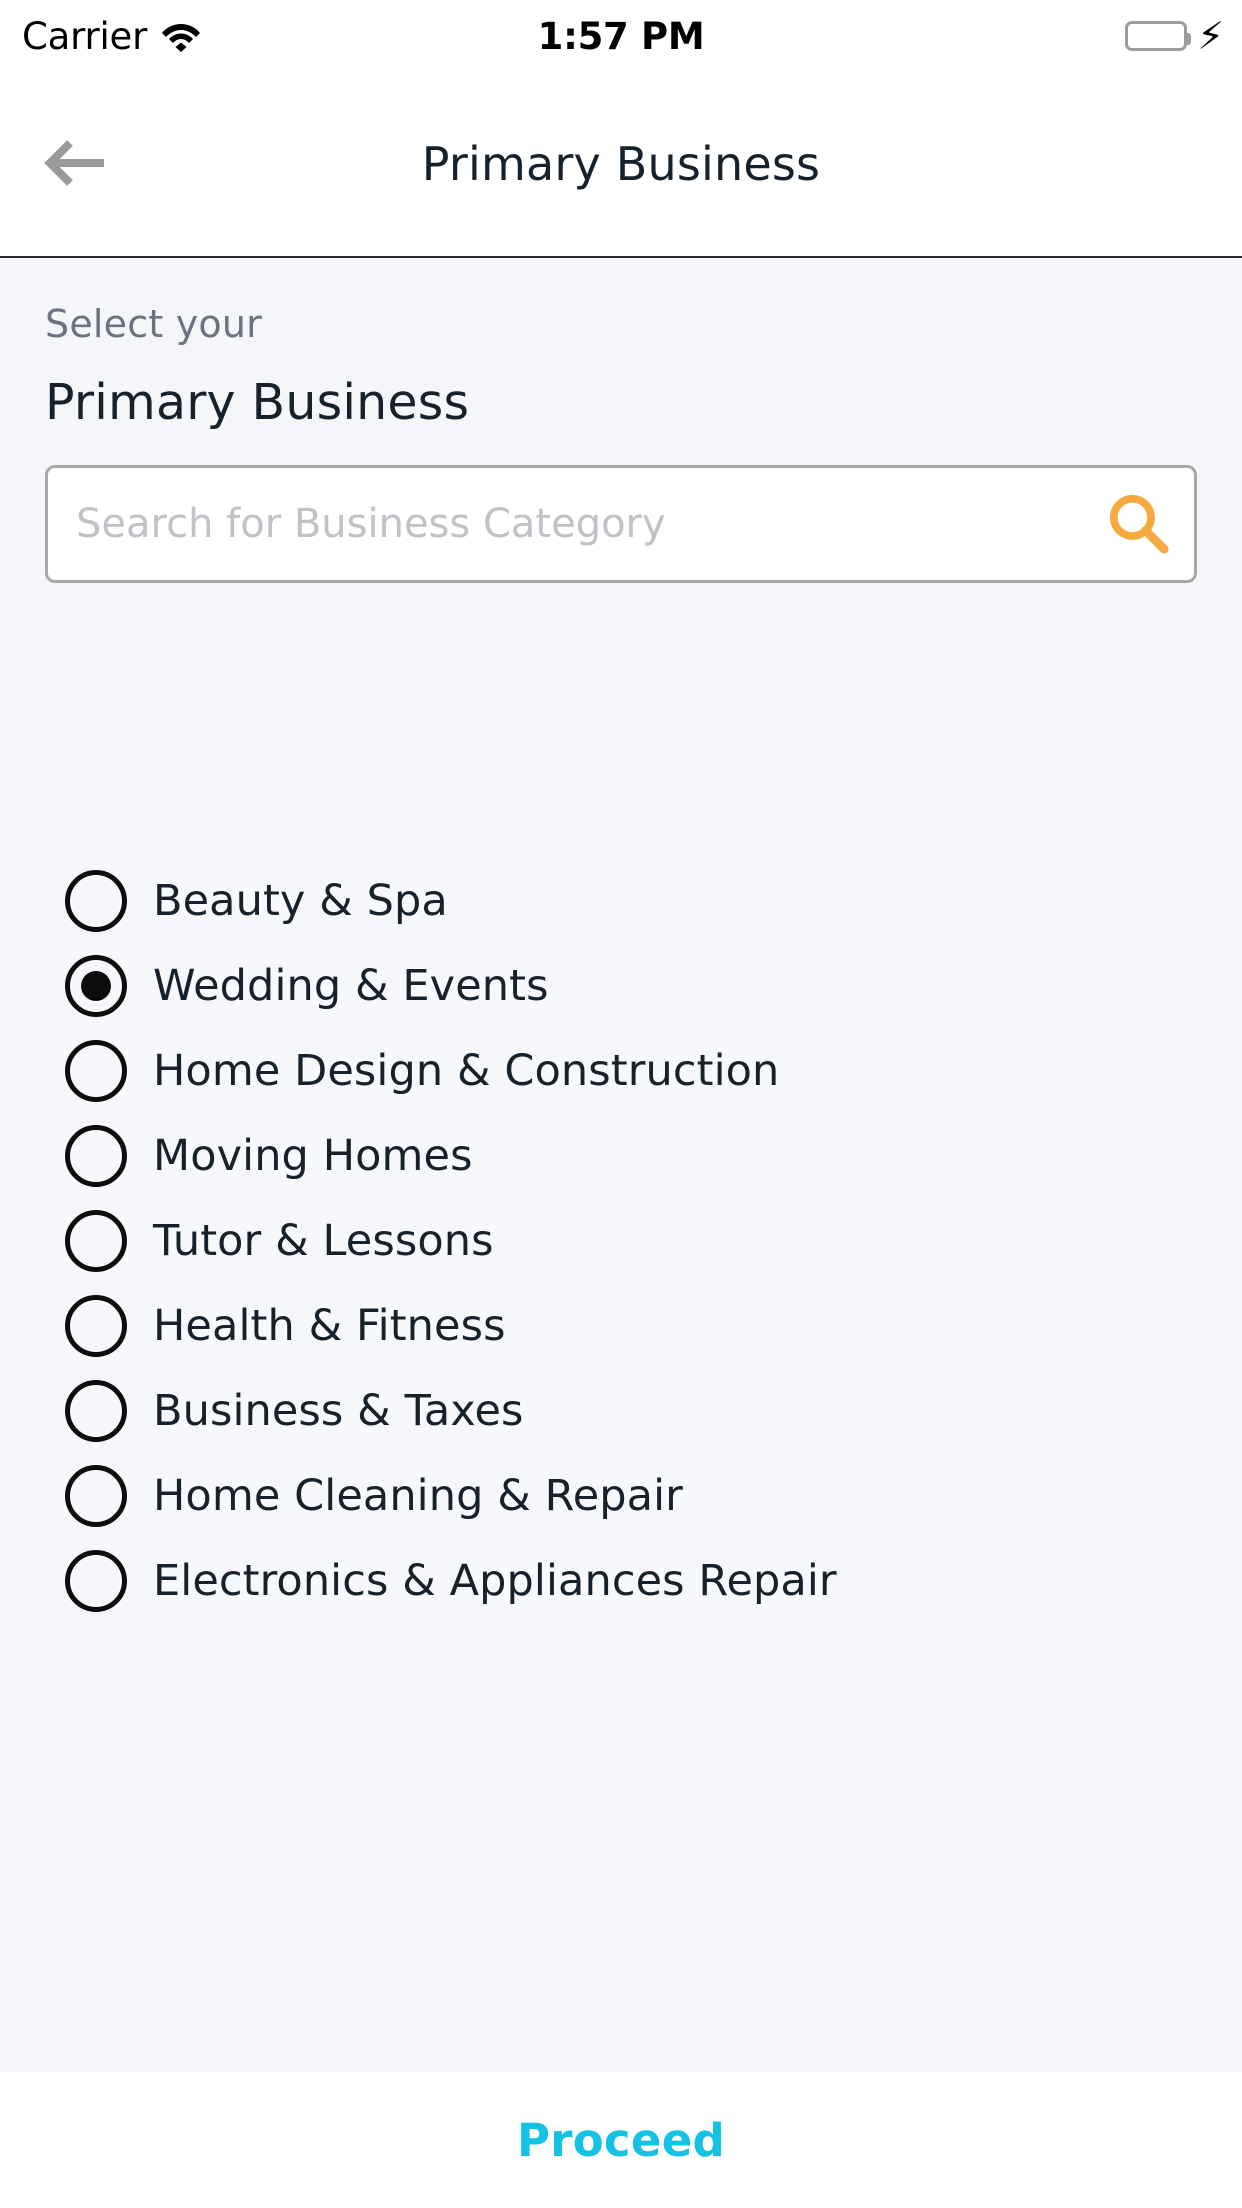  What do you see at coordinates (566, 524) in the screenshot?
I see `search-input` at bounding box center [566, 524].